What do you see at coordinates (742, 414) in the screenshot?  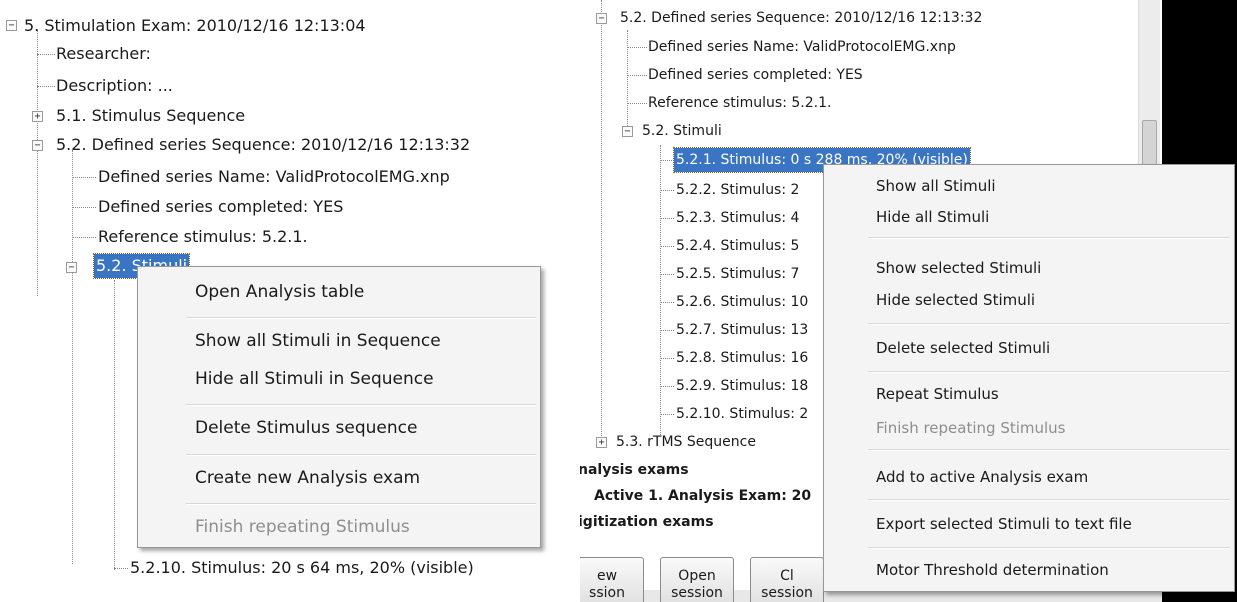 I see `tree-node-stimulus-5-2-10: 5.2.10. Stimulus: 2` at bounding box center [742, 414].